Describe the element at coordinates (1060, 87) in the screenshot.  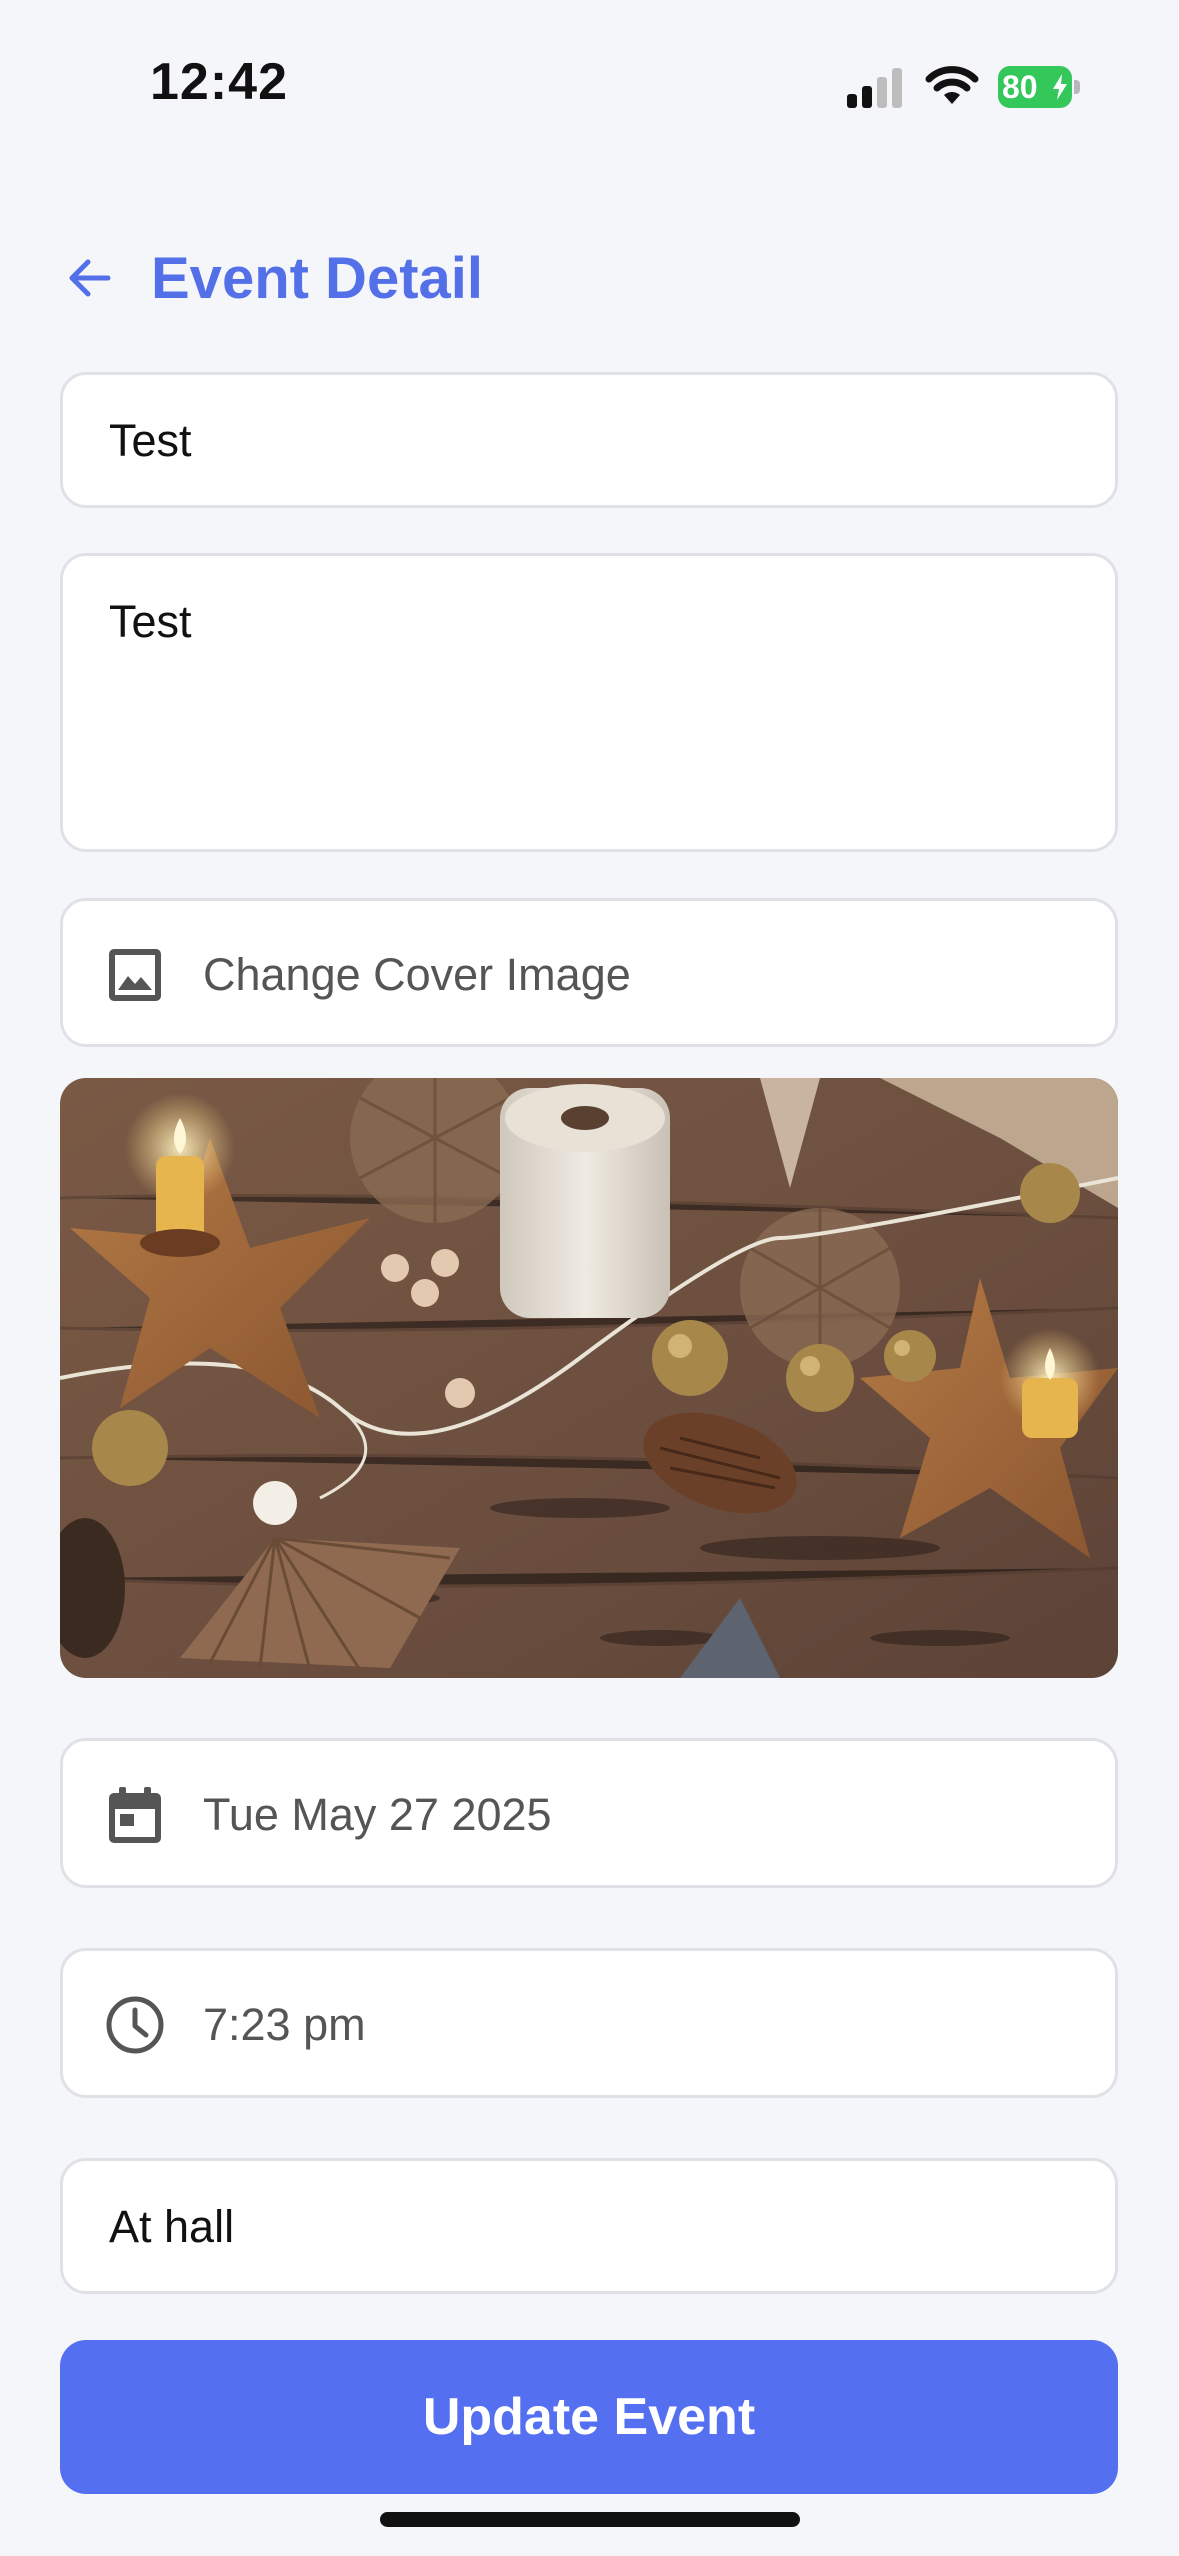
I see `charging-bolt-icon` at that location.